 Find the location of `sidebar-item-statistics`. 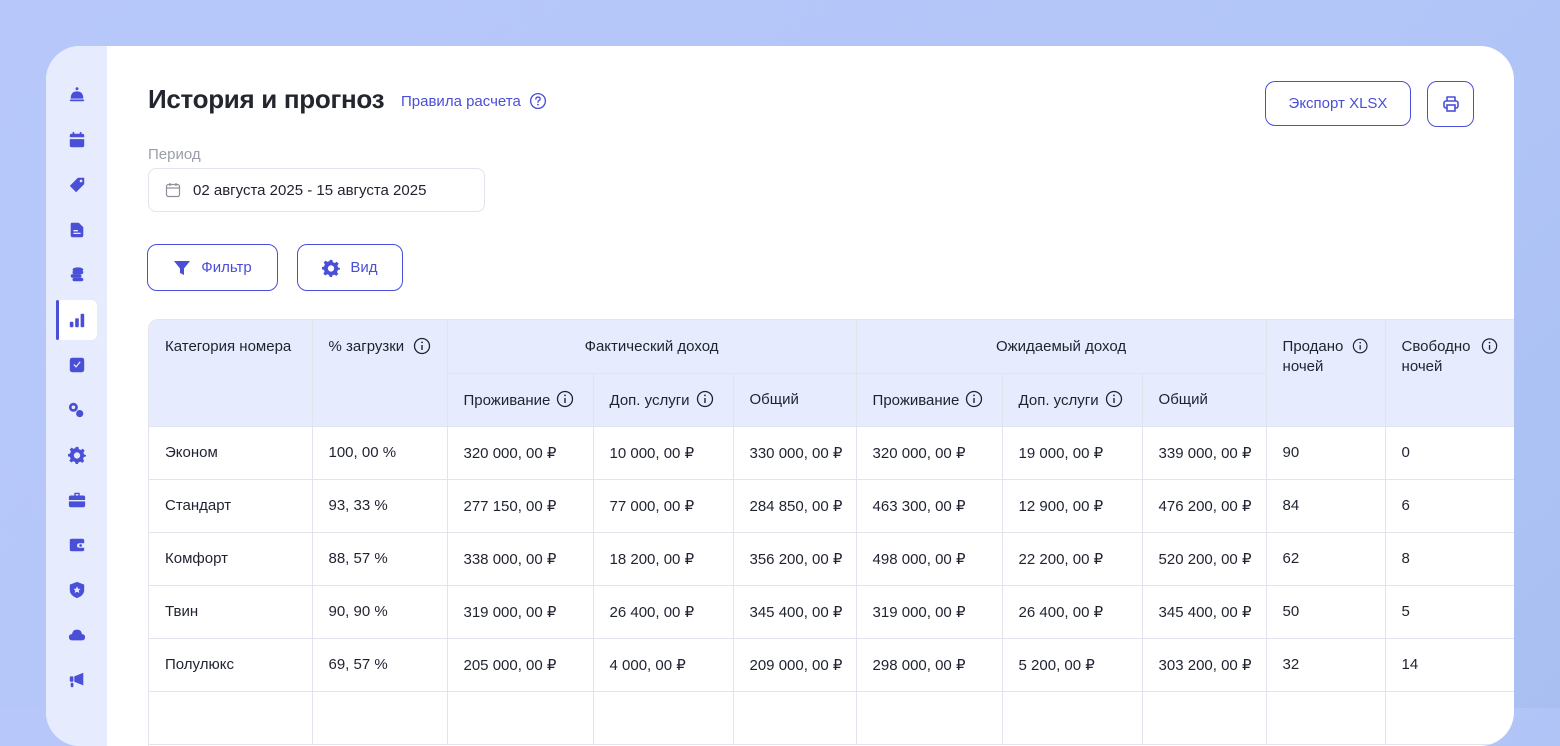

sidebar-item-statistics is located at coordinates (76, 320).